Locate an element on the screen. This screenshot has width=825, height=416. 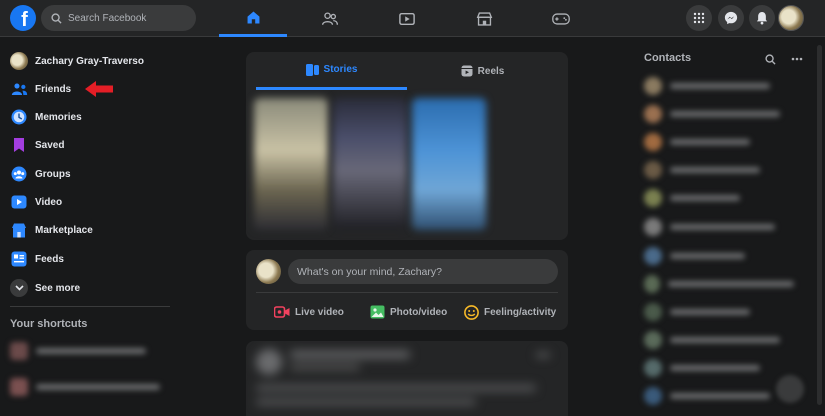
new-message-button is located at coordinates (790, 389).